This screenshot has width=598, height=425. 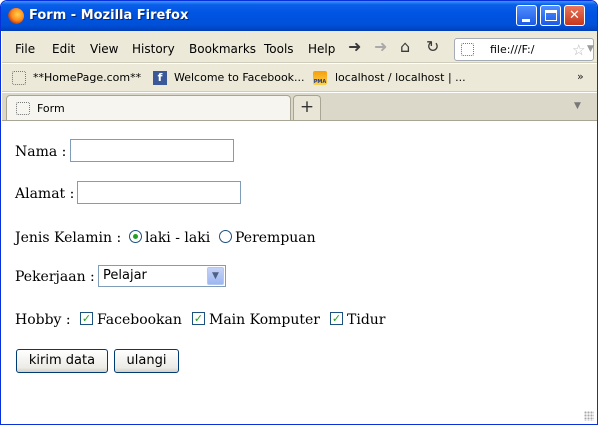 I want to click on radio-selected-dot, so click(x=135, y=236).